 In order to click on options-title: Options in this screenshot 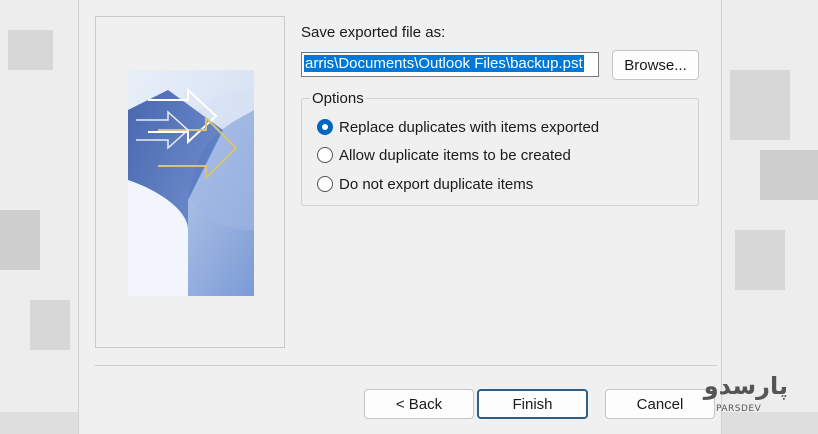, I will do `click(338, 98)`.